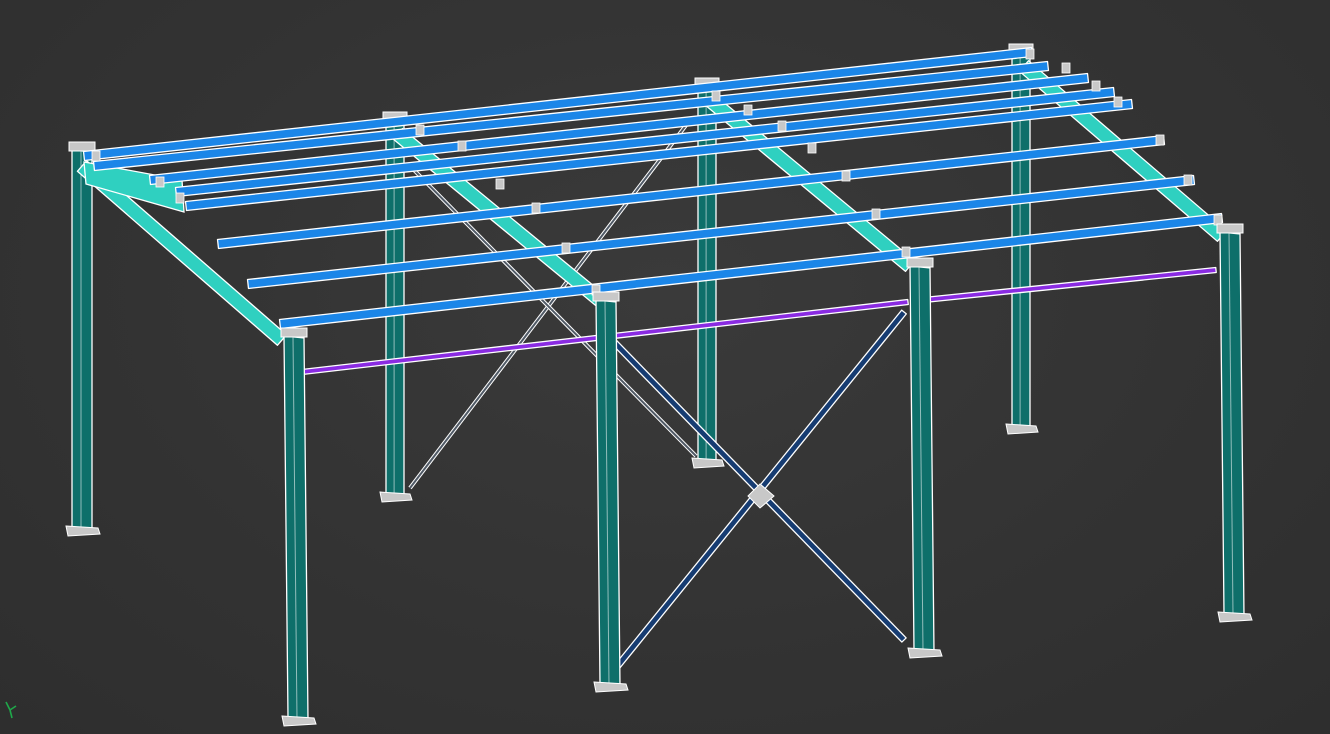  I want to click on column-left-back, so click(83, 339).